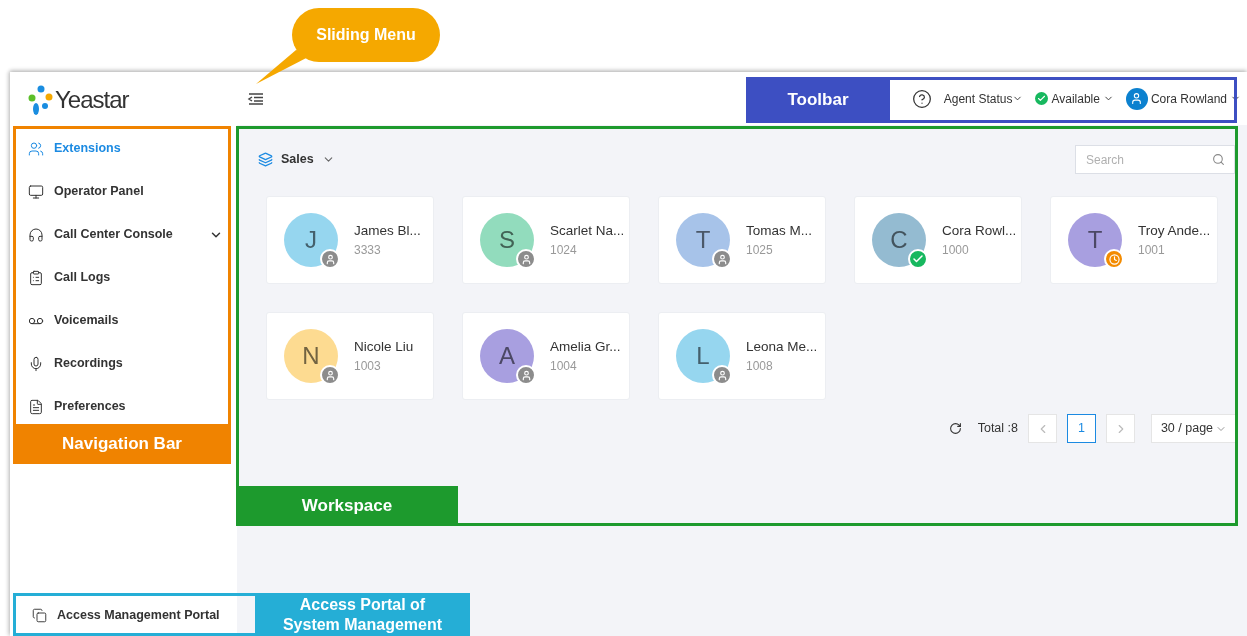 The height and width of the screenshot is (636, 1247). Describe the element at coordinates (39, 615) in the screenshot. I see `windows-icon` at that location.